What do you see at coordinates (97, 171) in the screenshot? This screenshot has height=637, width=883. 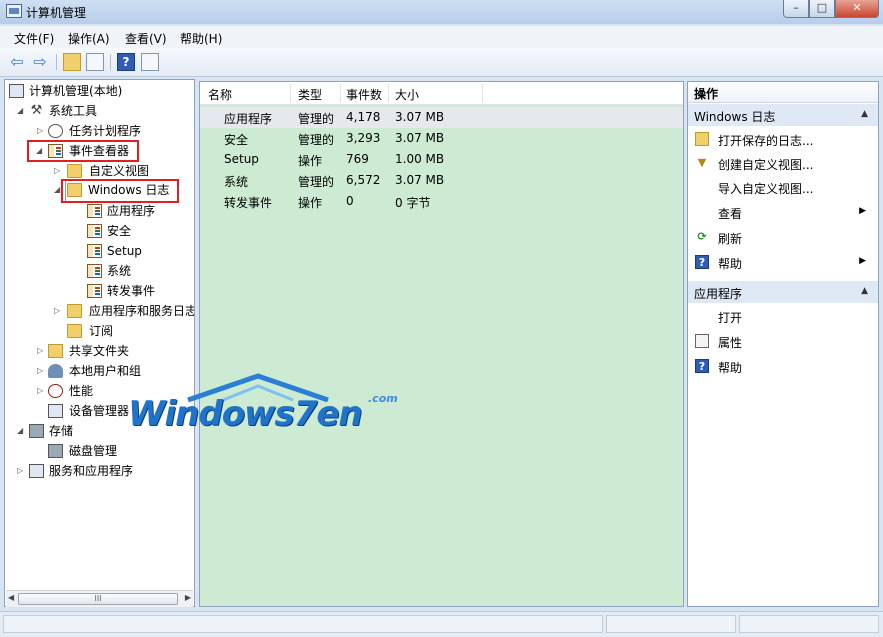 I see `tree-custom-views: ▷ 自定义视图` at bounding box center [97, 171].